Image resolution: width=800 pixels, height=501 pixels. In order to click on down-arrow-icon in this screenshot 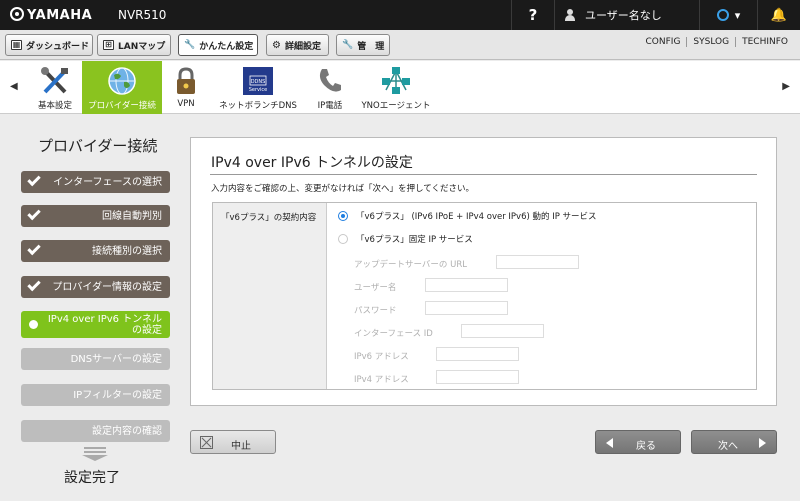, I will do `click(95, 454)`.